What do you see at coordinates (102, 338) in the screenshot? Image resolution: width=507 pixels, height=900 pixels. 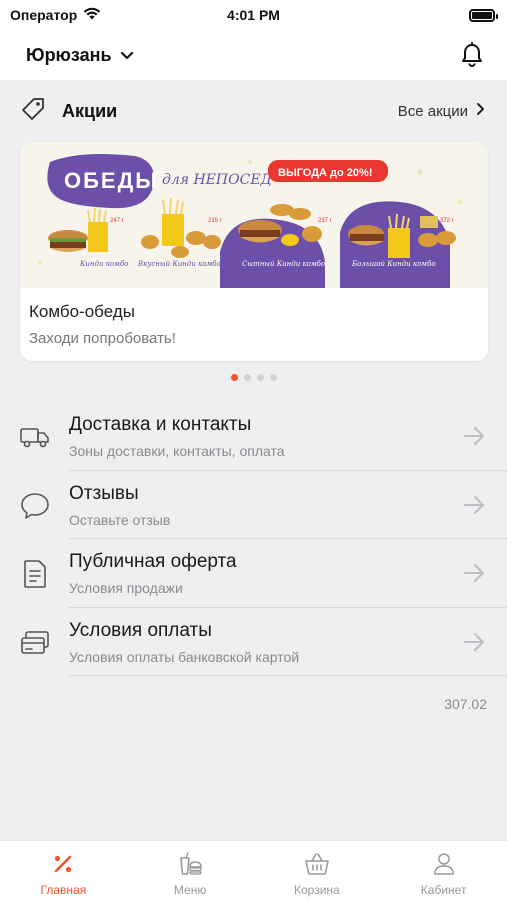 I see `promo-card-subtitle: Заходи попробовать!` at bounding box center [102, 338].